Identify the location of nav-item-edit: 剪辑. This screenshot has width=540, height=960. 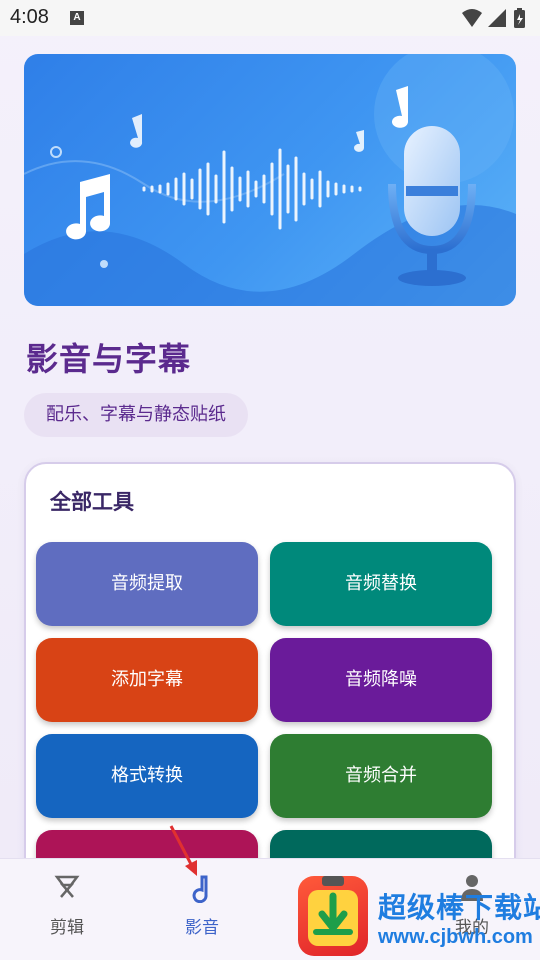
(67, 905).